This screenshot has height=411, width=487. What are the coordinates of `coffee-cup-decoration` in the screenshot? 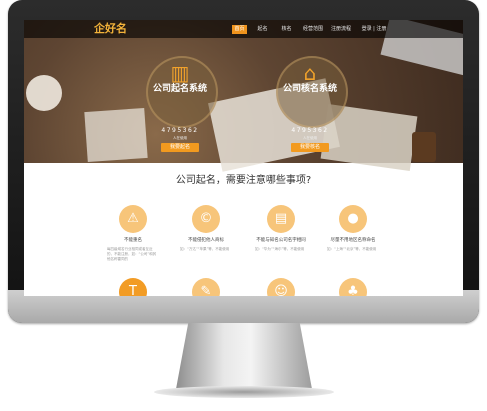 It's located at (44, 93).